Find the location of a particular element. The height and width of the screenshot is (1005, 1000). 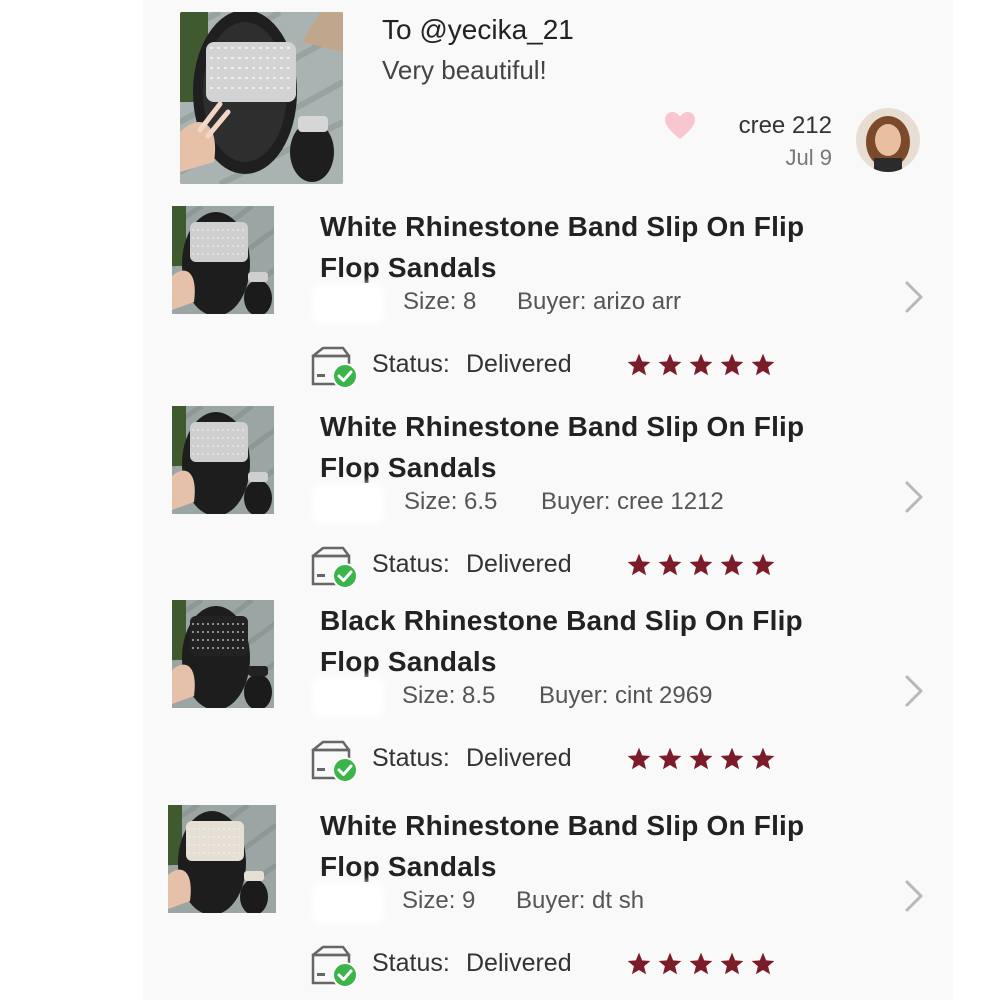

reviewer-name: cree 212 is located at coordinates (767, 126).